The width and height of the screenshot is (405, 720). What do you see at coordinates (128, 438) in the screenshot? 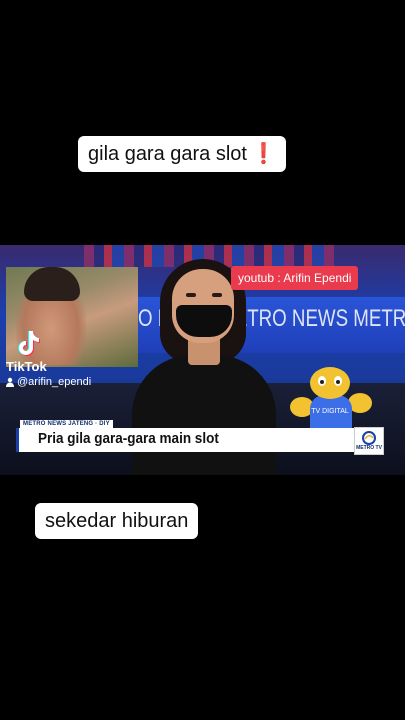
I see `headline-text: Pria gila gara-gara main slot` at bounding box center [128, 438].